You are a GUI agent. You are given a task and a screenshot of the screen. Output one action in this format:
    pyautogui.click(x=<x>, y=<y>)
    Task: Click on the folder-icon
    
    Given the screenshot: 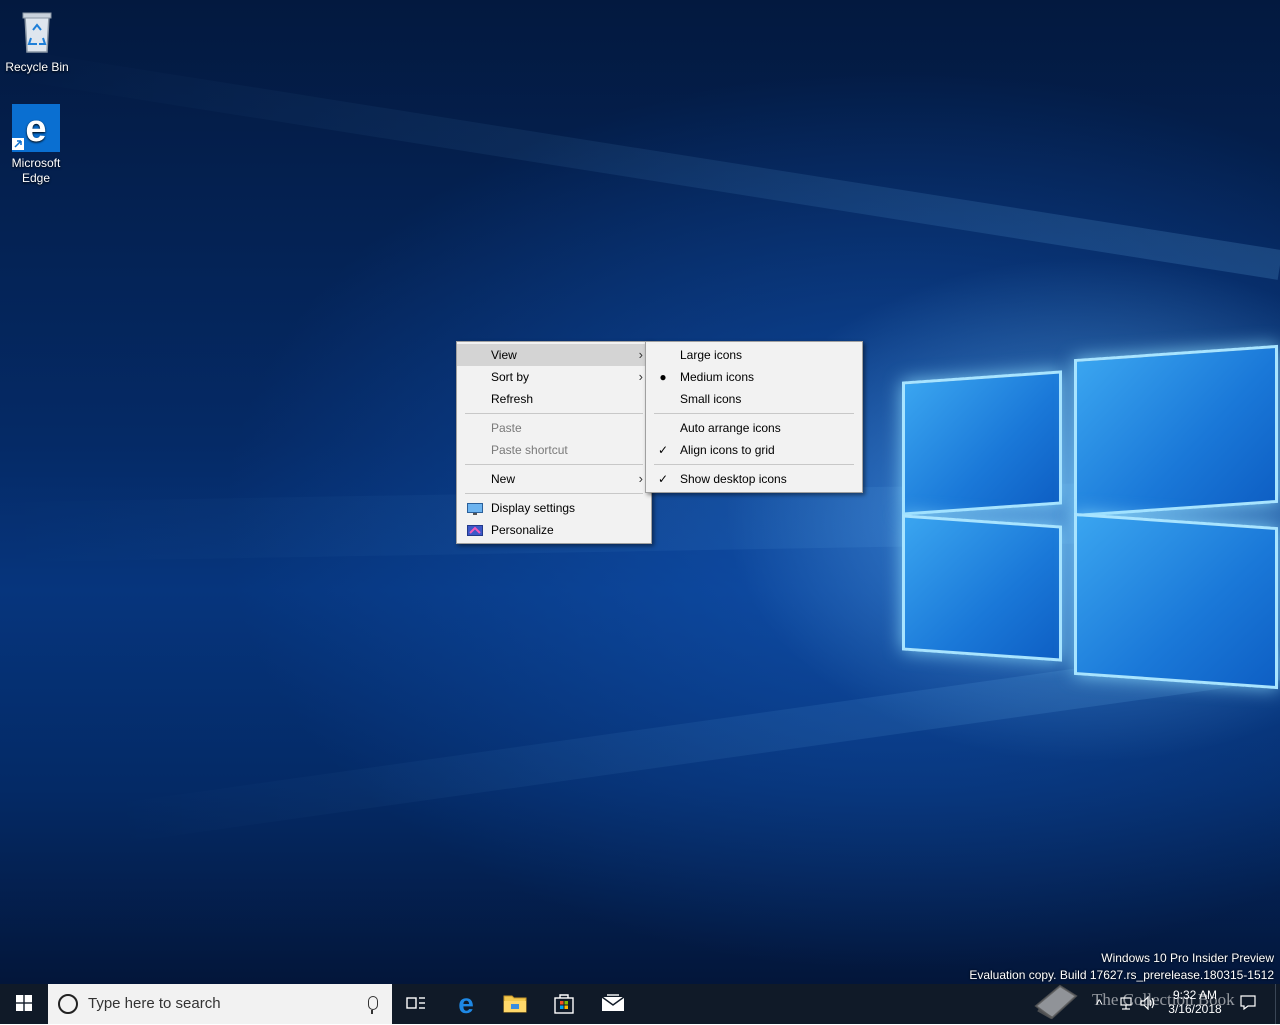 What is the action you would take?
    pyautogui.click(x=515, y=1004)
    